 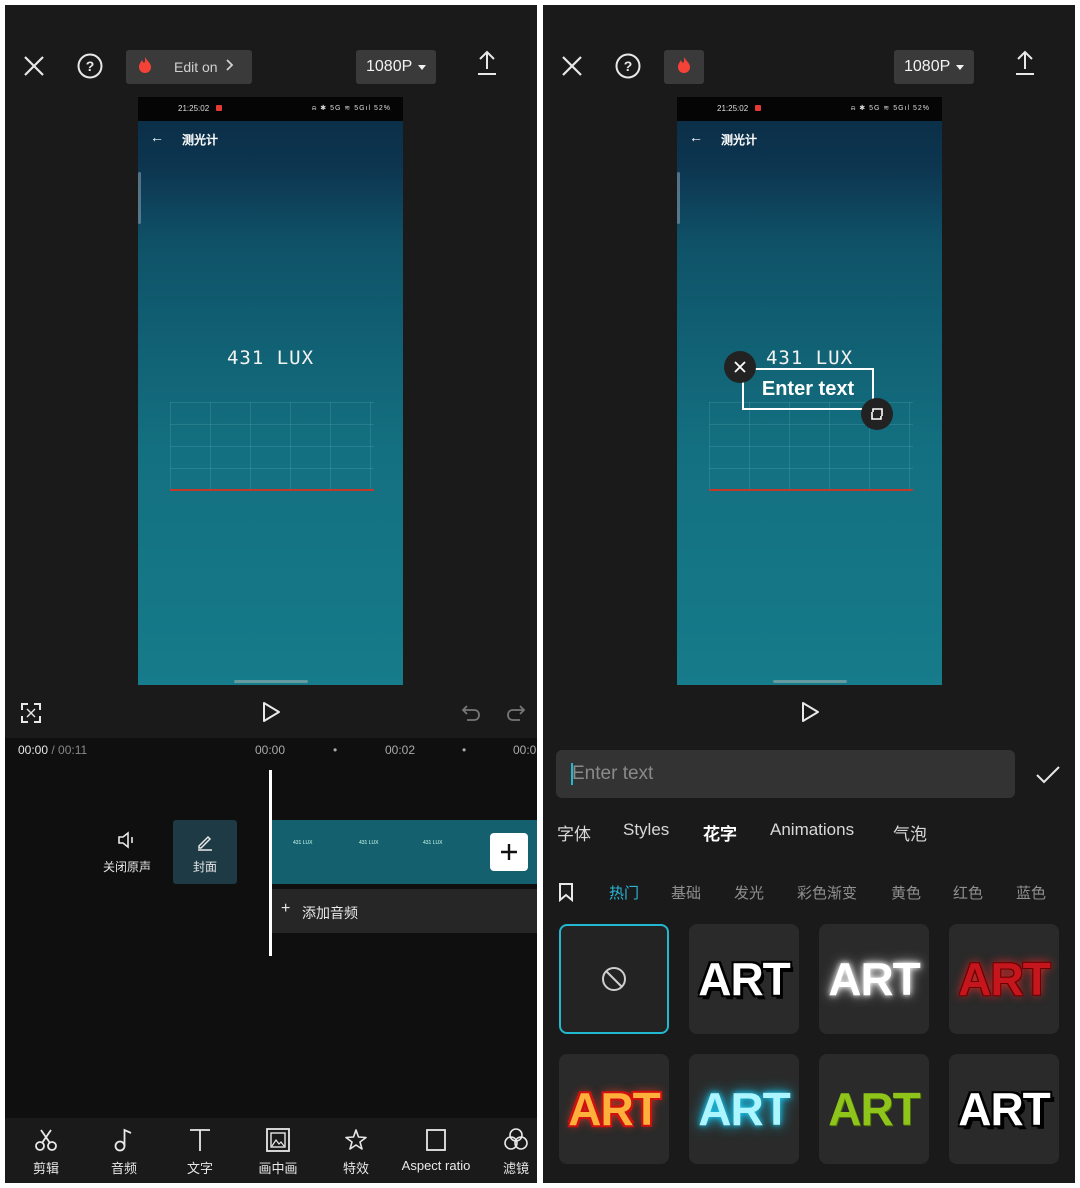 What do you see at coordinates (123, 1168) in the screenshot?
I see `tool-label: 音频` at bounding box center [123, 1168].